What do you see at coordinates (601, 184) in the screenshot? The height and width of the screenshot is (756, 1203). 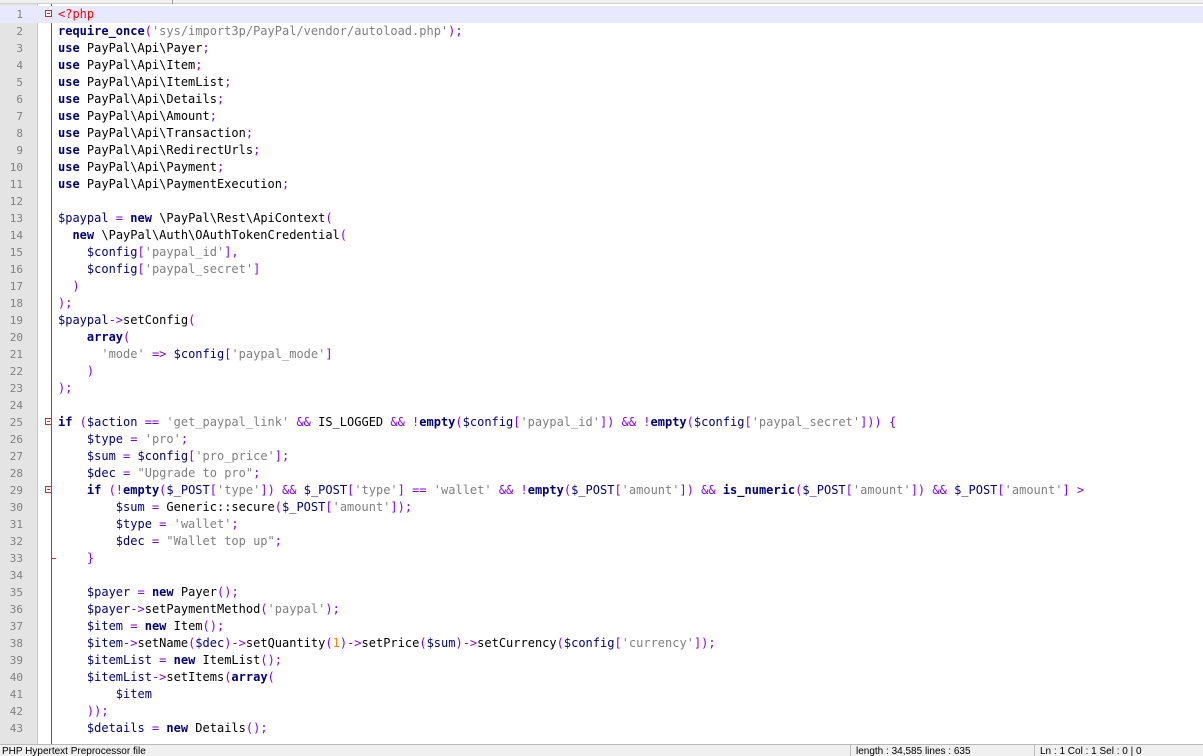 I see `code-line: 11 use PayPal\Api\PaymentExecution;` at bounding box center [601, 184].